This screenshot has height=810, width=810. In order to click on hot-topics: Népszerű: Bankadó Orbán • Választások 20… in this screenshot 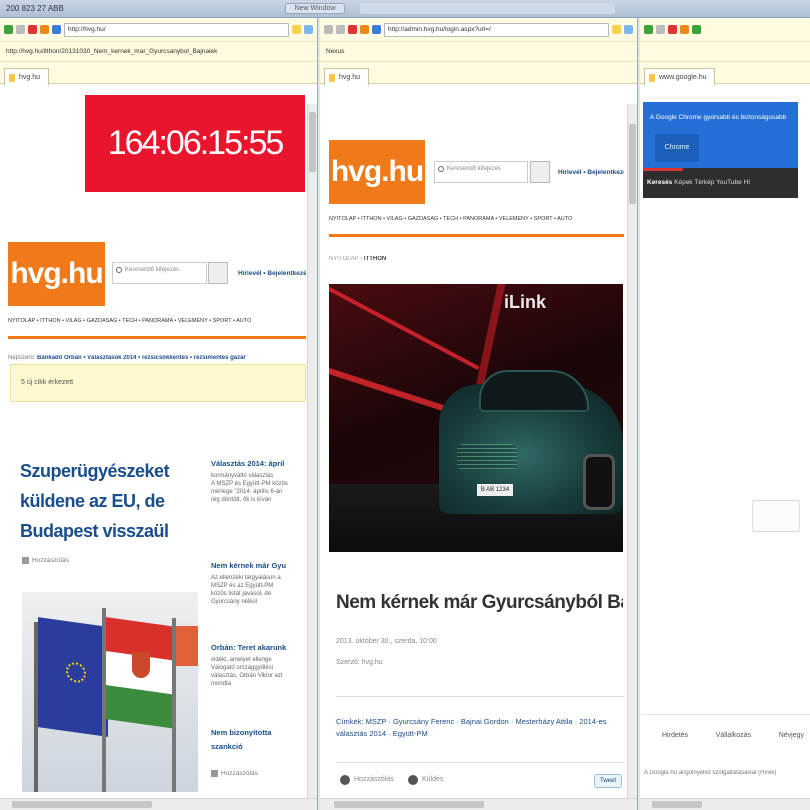, I will do `click(157, 358)`.